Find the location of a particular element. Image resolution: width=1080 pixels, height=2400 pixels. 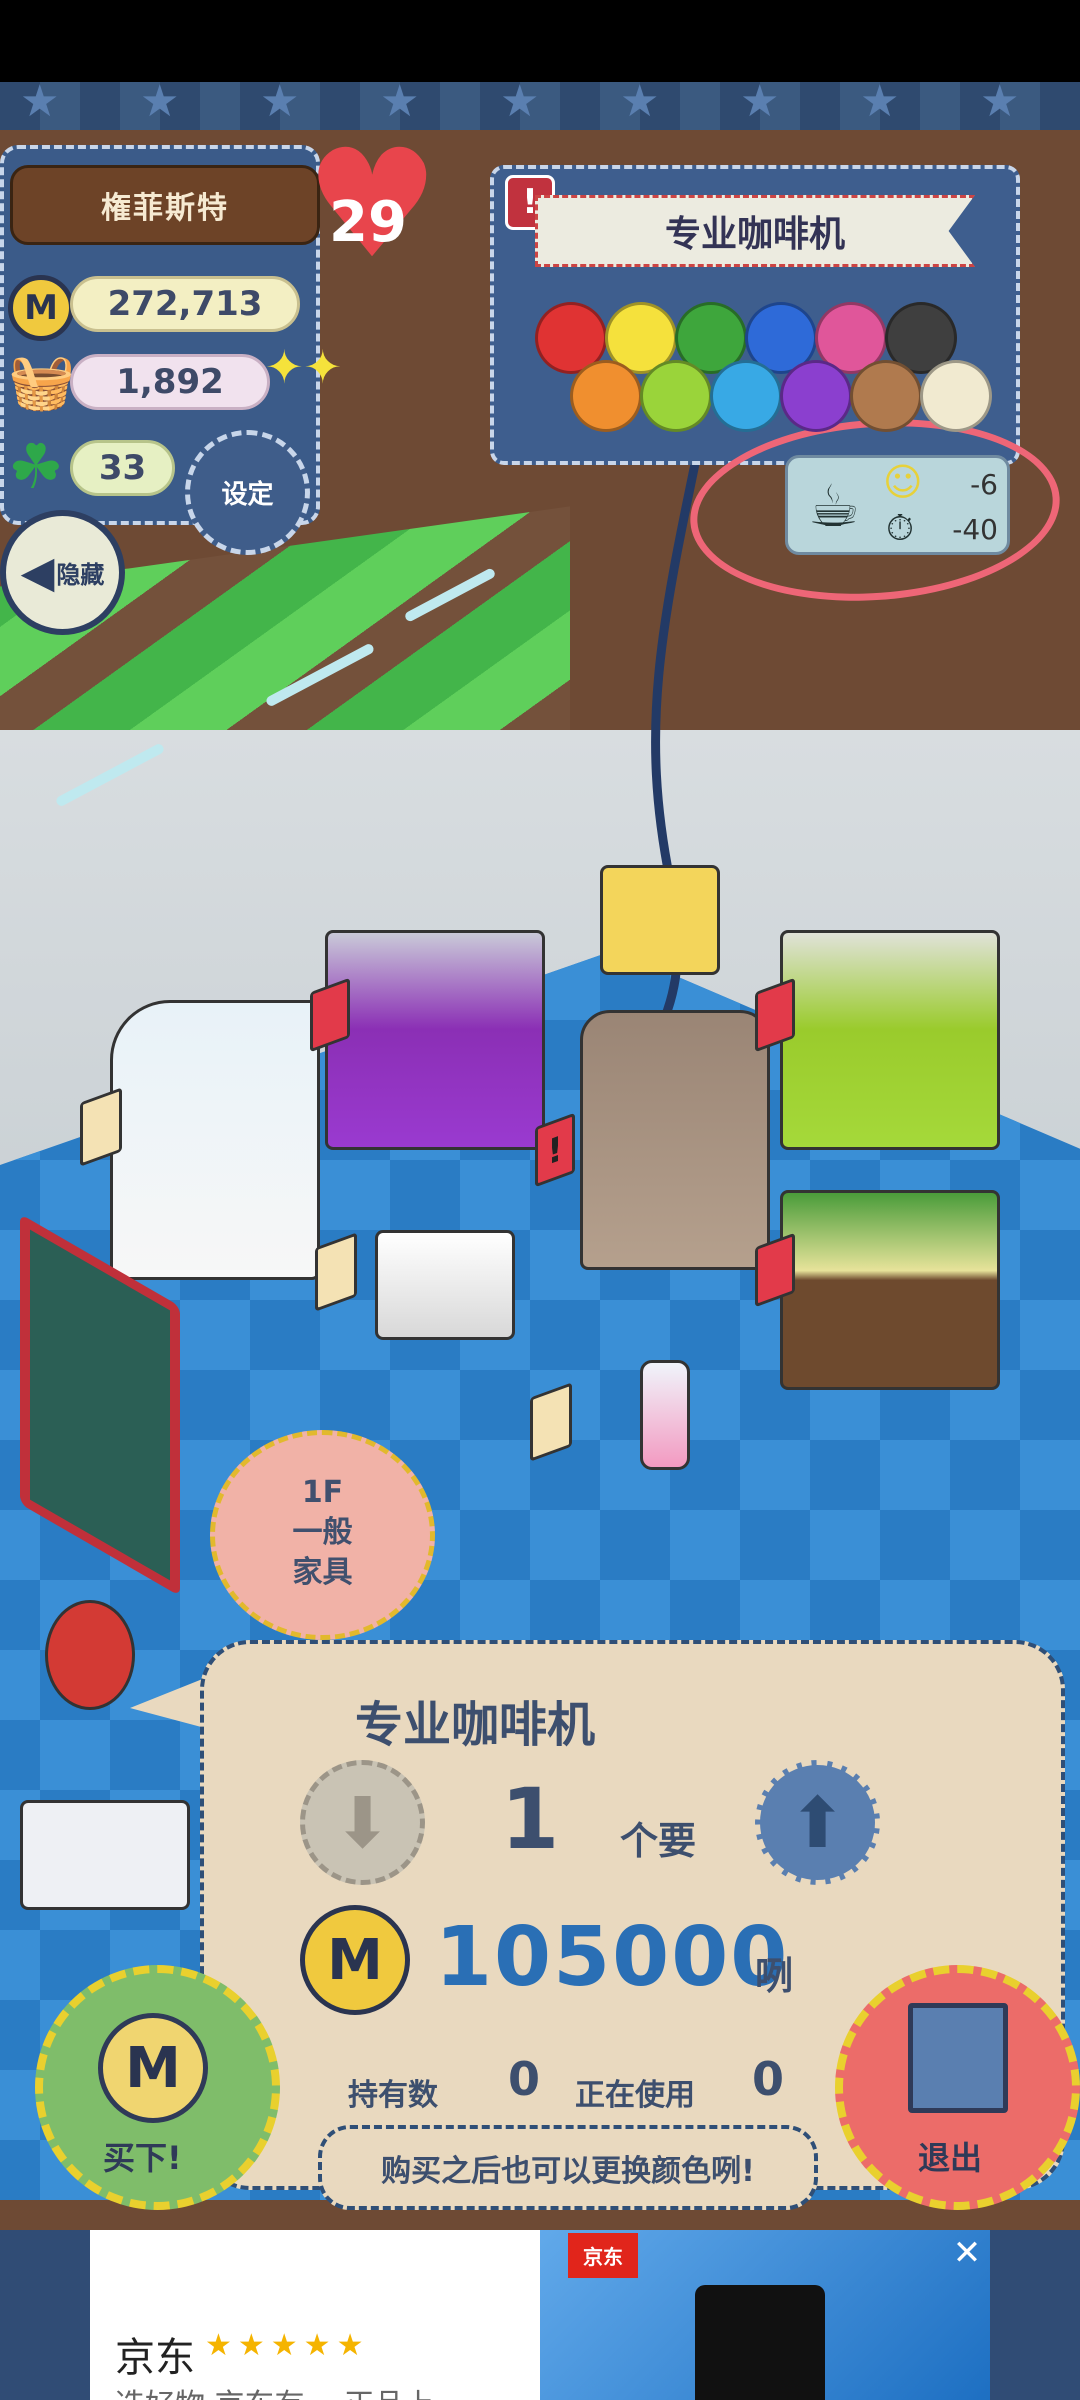

microwave is located at coordinates (445, 1285).